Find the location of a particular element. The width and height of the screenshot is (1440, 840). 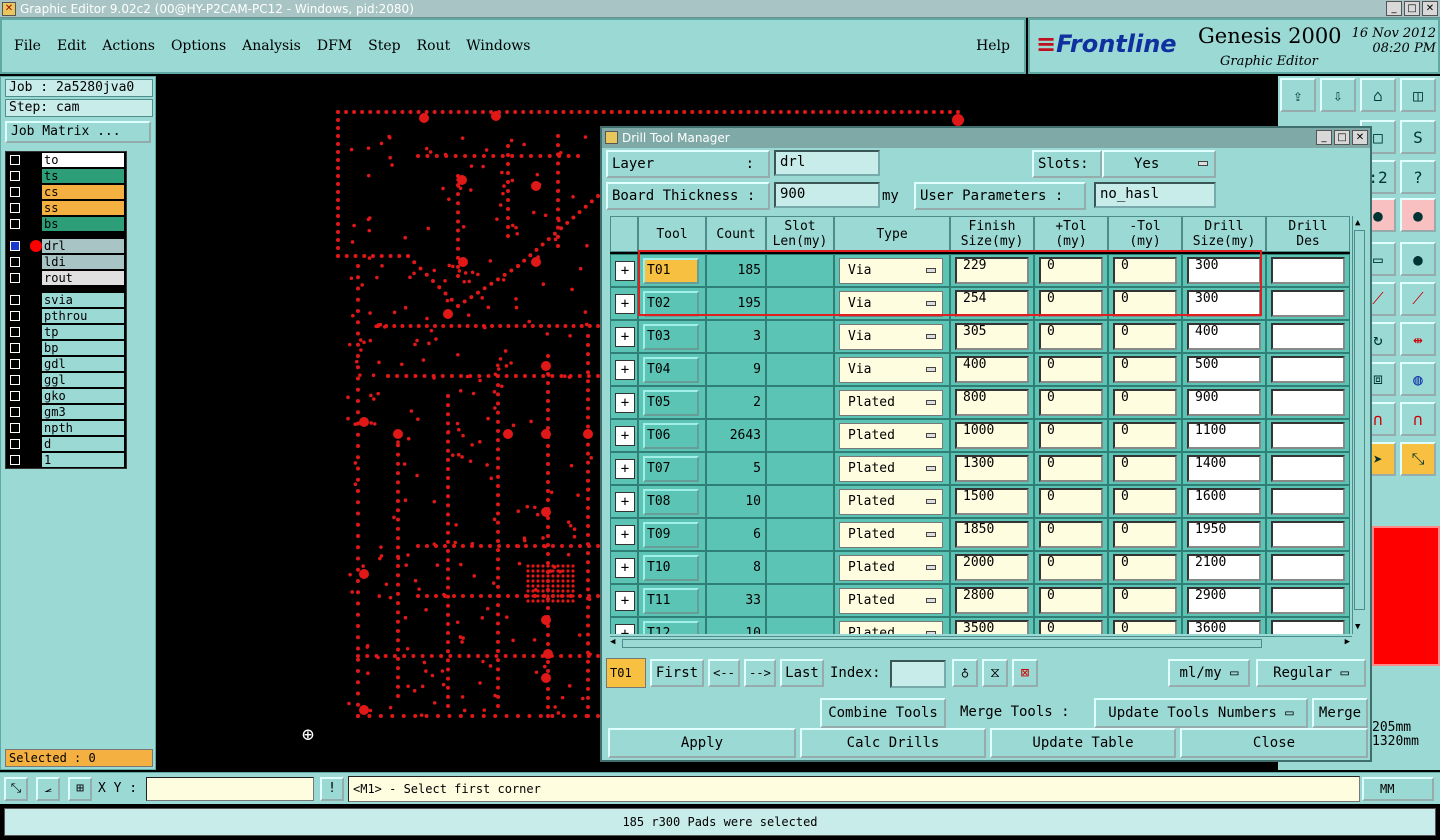

menu-step: Step is located at coordinates (384, 46).